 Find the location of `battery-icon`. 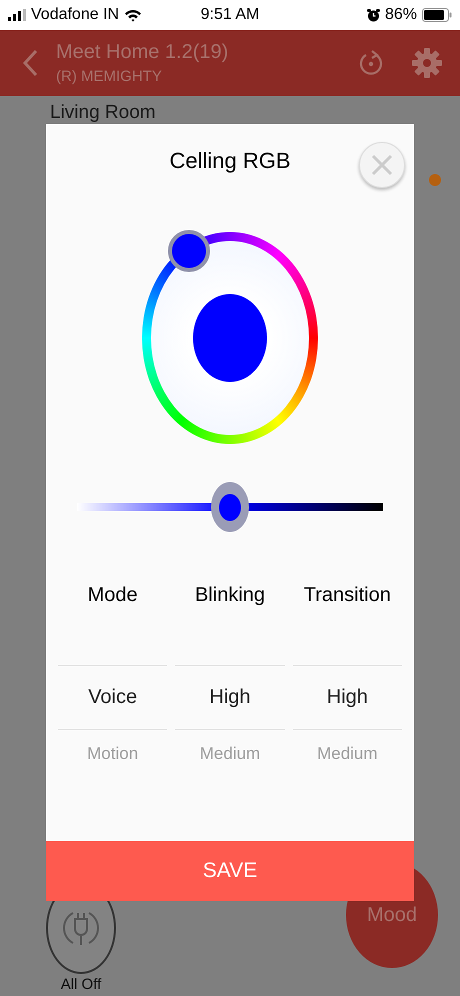

battery-icon is located at coordinates (437, 15).